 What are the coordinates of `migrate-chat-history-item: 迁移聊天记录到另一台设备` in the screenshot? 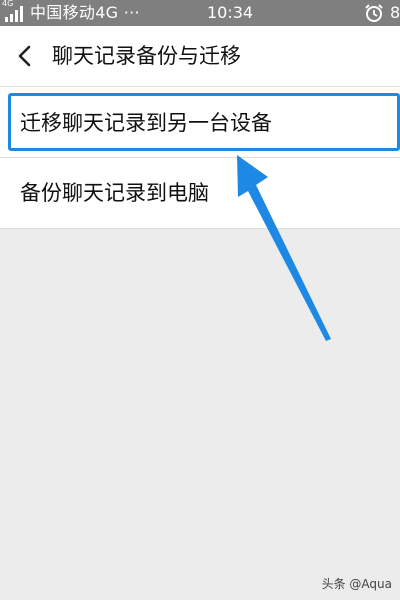 It's located at (200, 122).